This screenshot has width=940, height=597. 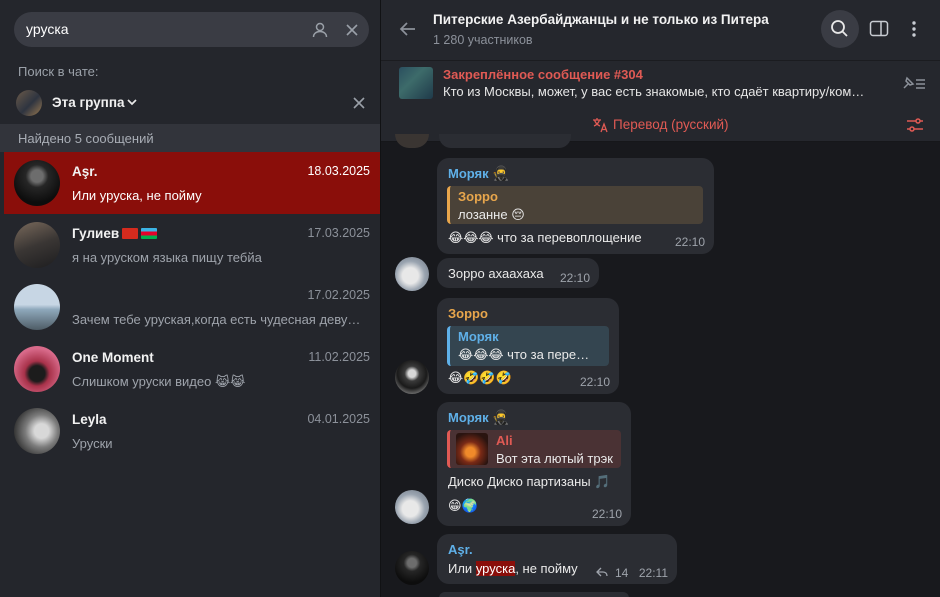 What do you see at coordinates (167, 257) in the screenshot?
I see `result-snippet: я на уруском языка пищу тебйа` at bounding box center [167, 257].